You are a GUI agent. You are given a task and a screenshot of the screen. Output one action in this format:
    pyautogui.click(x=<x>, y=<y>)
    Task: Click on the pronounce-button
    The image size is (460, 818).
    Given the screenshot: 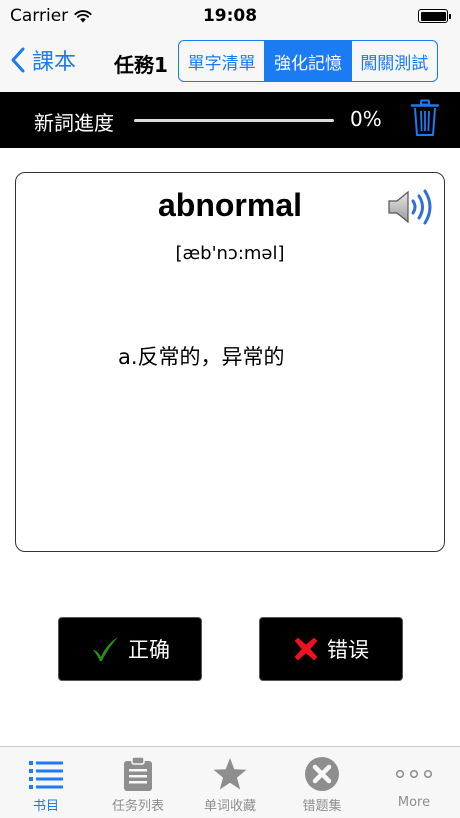 What is the action you would take?
    pyautogui.click(x=412, y=209)
    